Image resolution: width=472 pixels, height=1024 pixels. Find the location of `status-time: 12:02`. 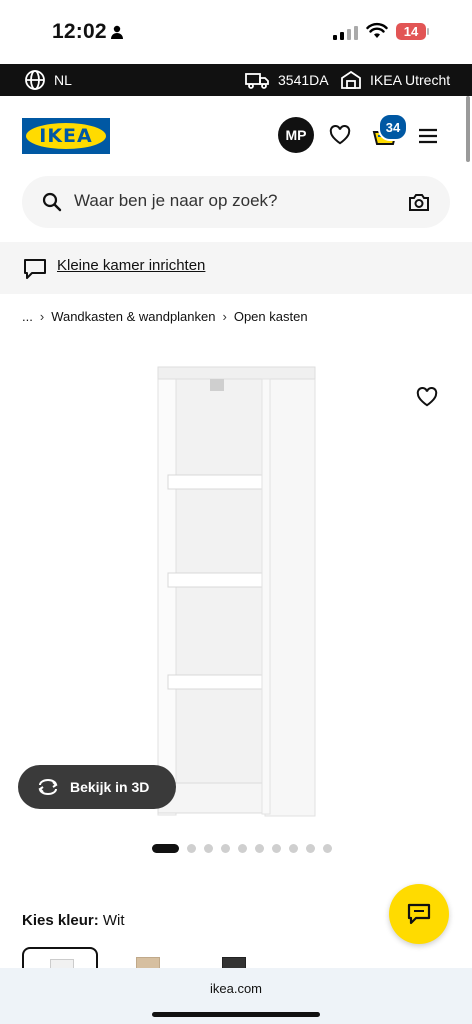

status-time: 12:02 is located at coordinates (79, 31).